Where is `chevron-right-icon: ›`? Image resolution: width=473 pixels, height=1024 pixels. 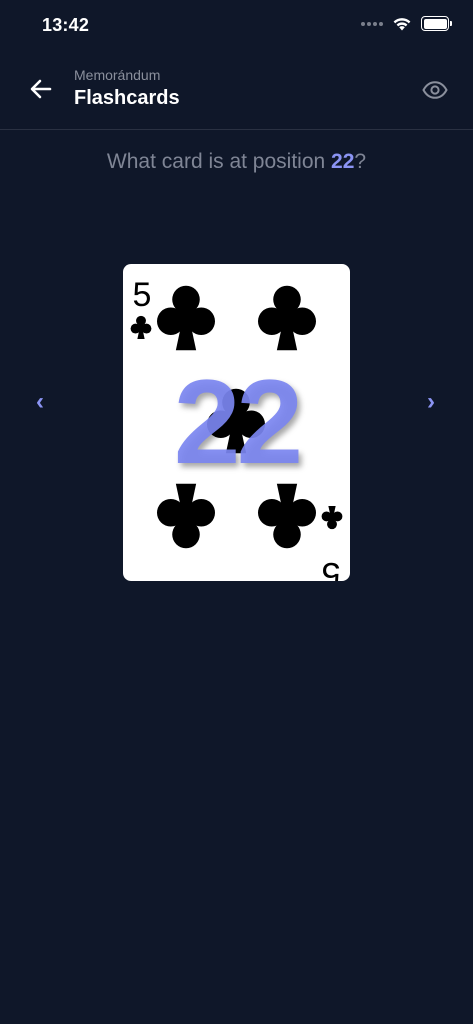 chevron-right-icon: › is located at coordinates (431, 401).